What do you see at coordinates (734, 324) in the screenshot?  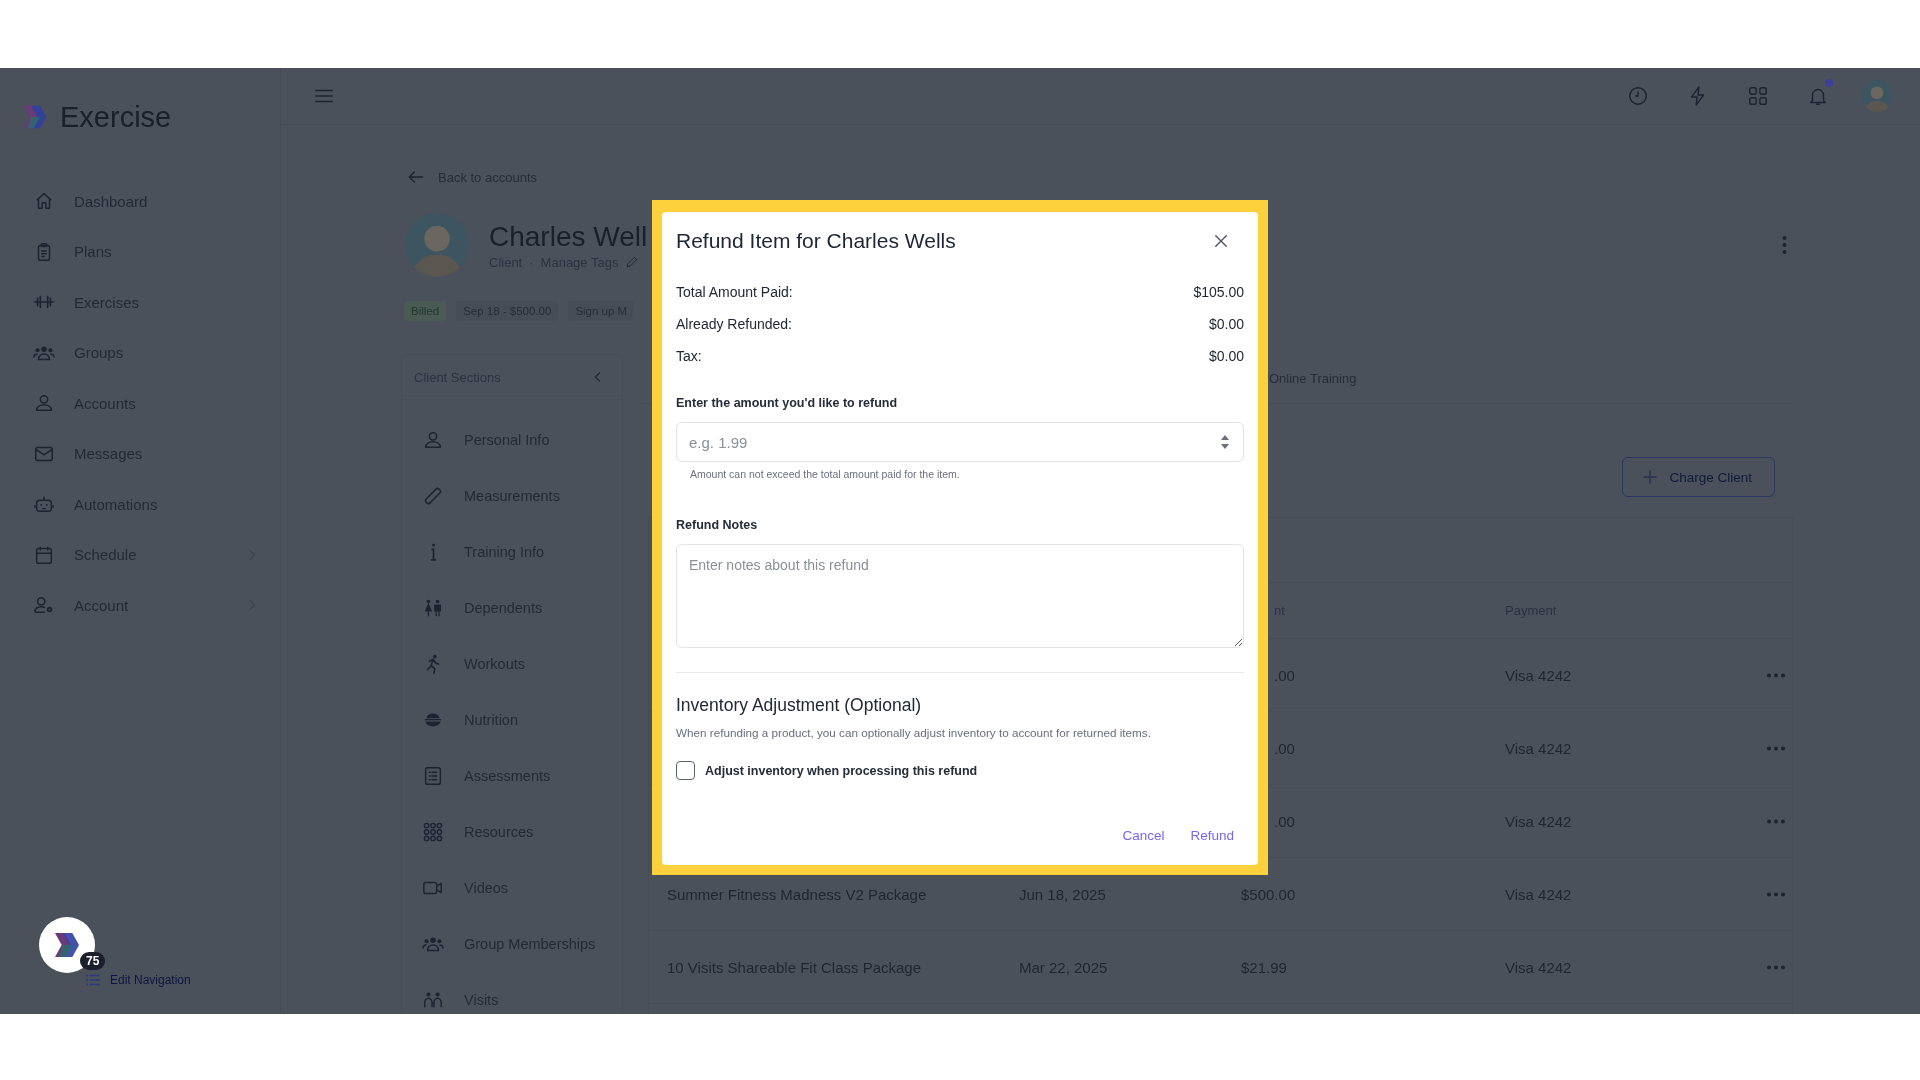 I see `summary-label: Already Refunded:` at bounding box center [734, 324].